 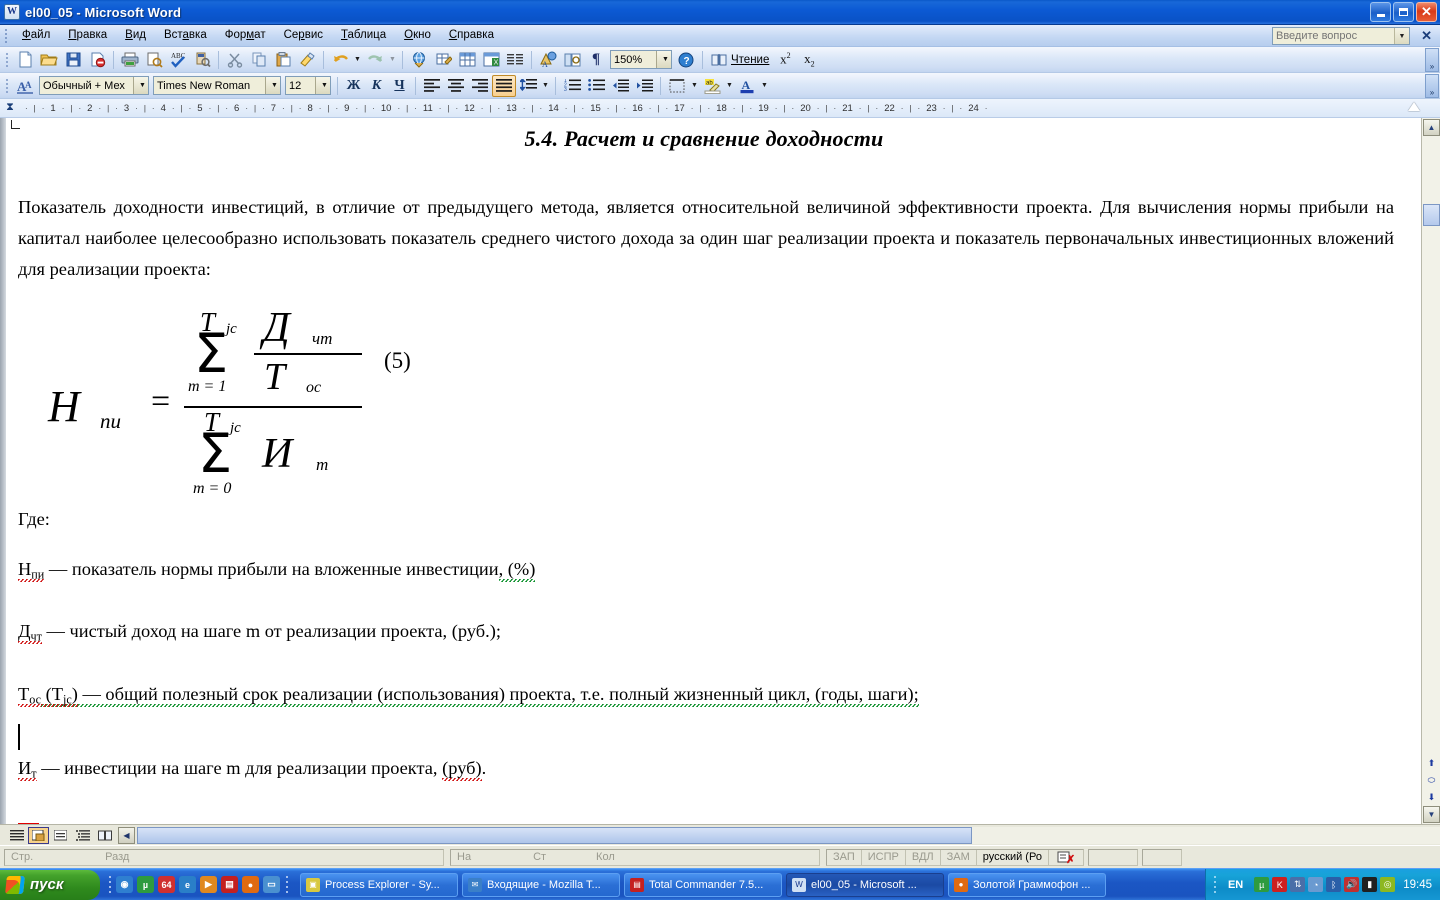 I want to click on line-spacing-icon, so click(x=528, y=86).